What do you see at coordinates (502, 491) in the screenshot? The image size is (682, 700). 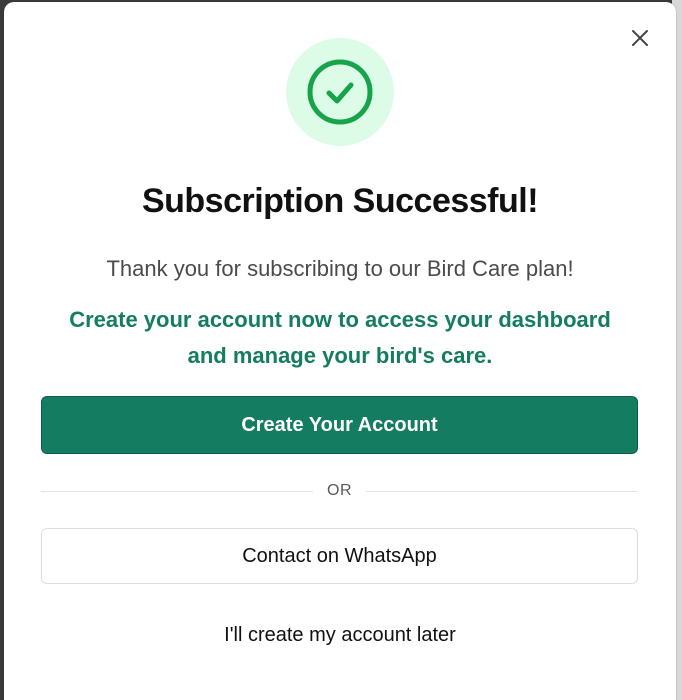 I see `divider-line-right` at bounding box center [502, 491].